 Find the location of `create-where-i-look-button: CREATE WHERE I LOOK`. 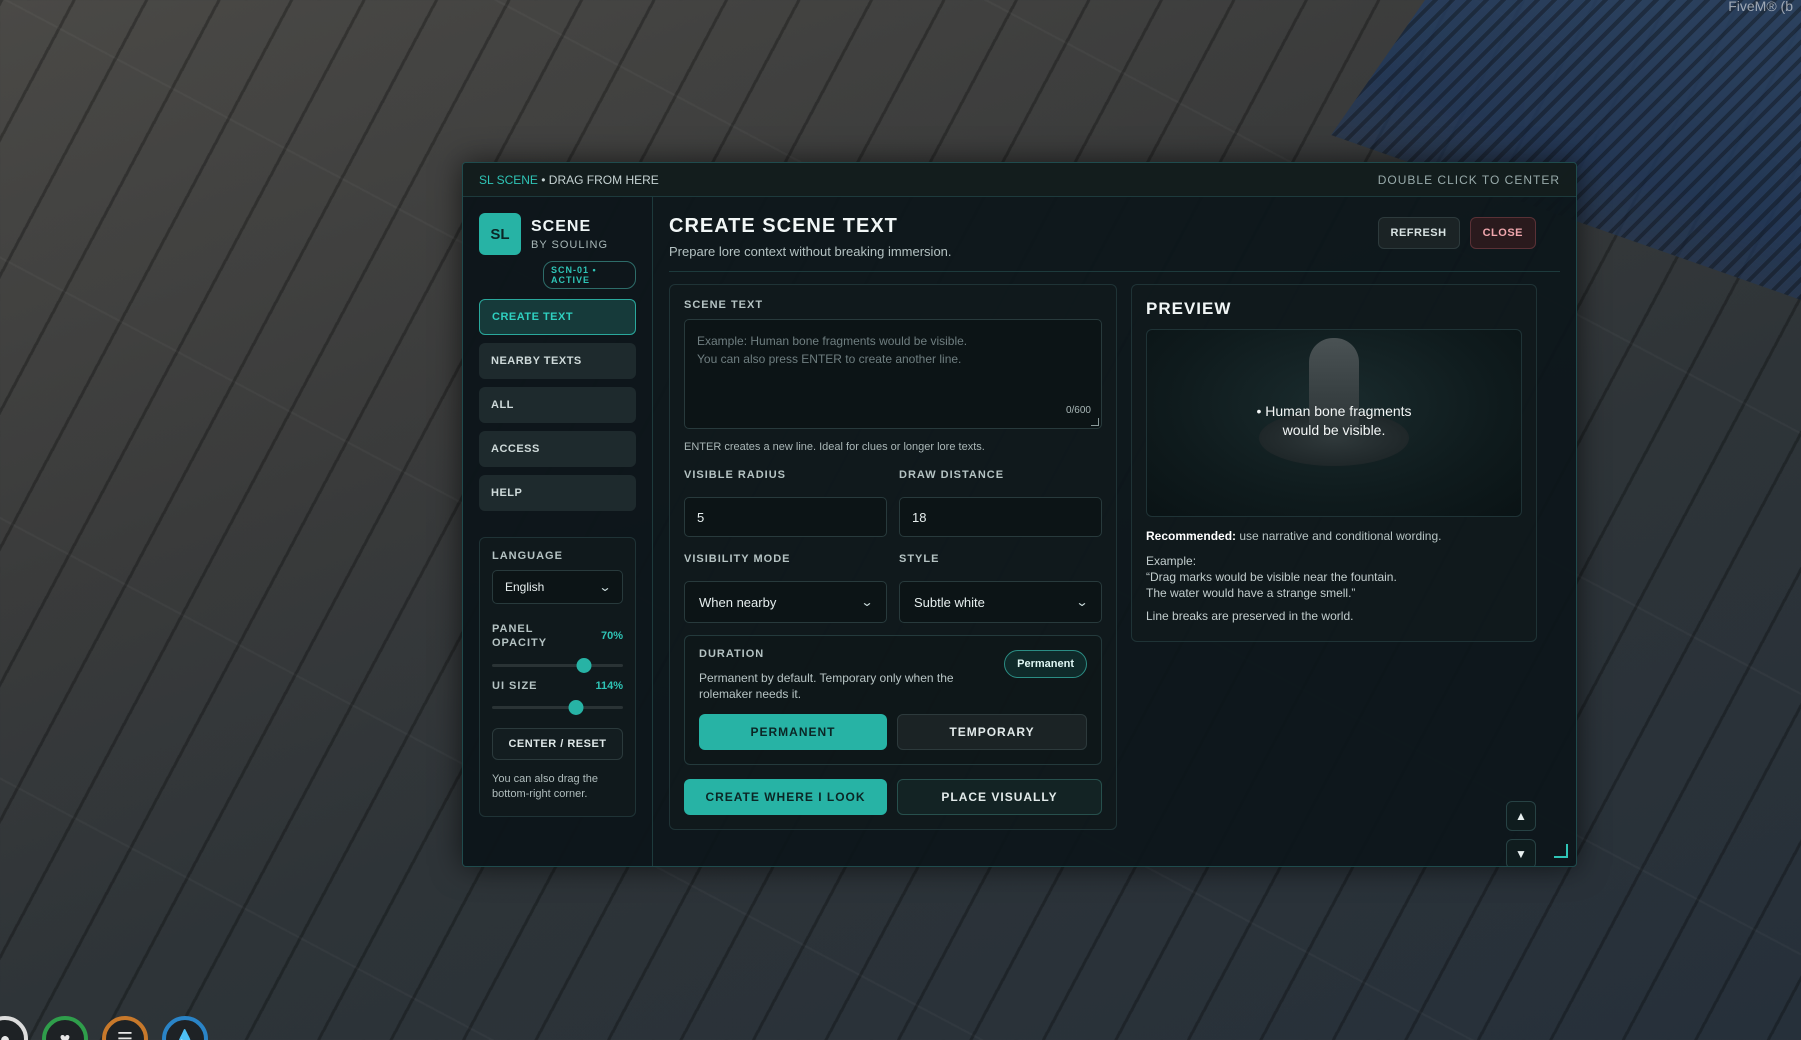

create-where-i-look-button: CREATE WHERE I LOOK is located at coordinates (785, 797).